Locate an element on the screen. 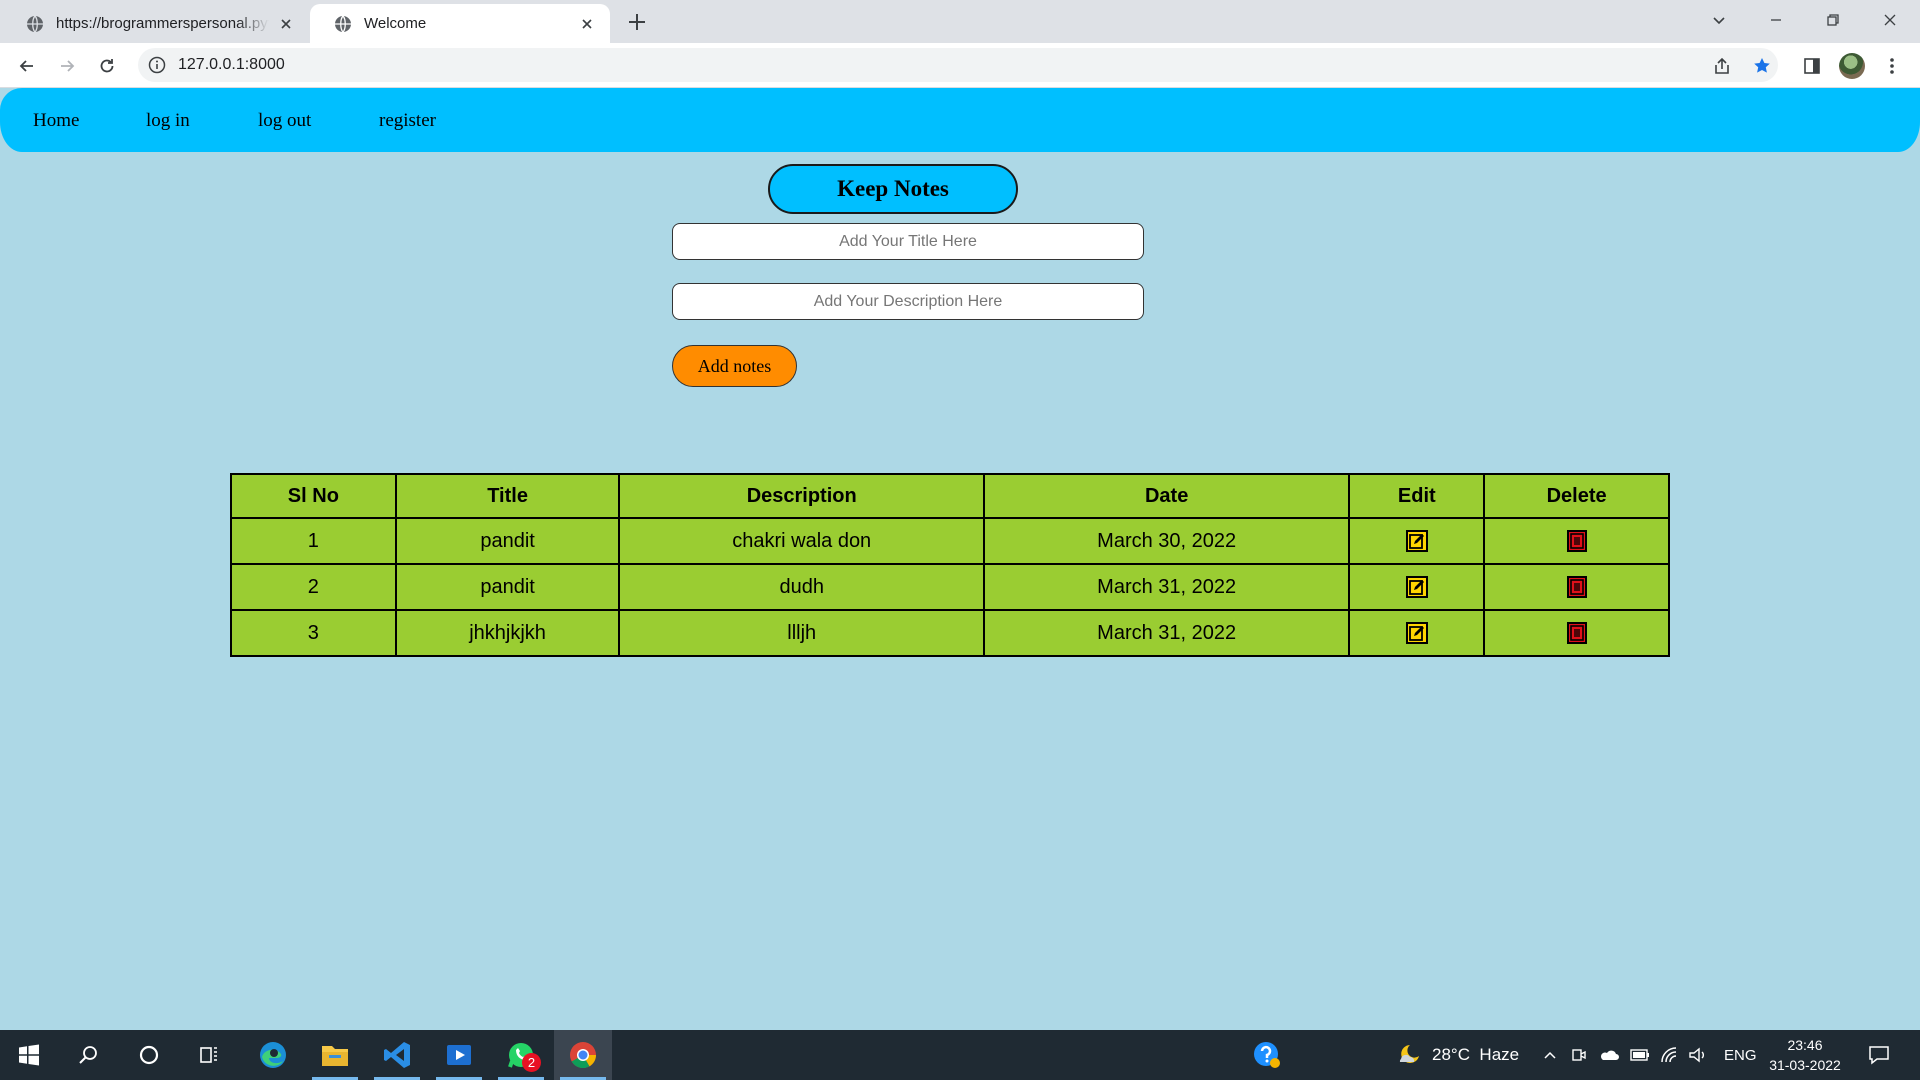  notifications-icon is located at coordinates (1879, 1055).